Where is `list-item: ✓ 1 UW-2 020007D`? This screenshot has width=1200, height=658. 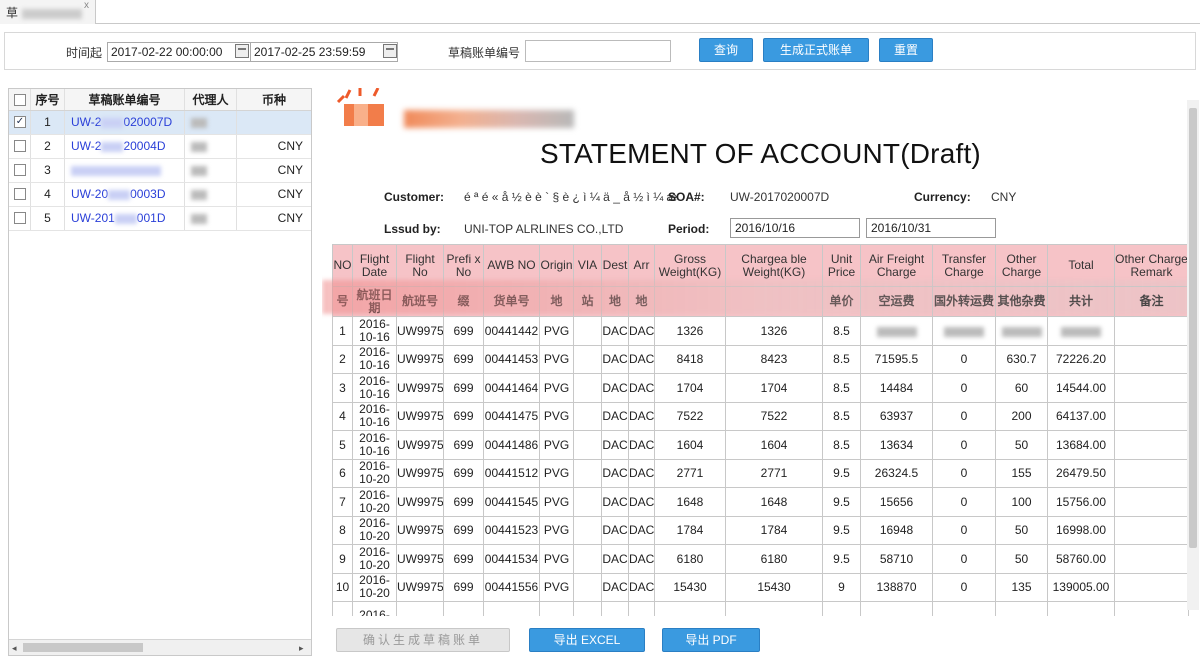
list-item: ✓ 1 UW-2 020007D is located at coordinates (160, 123).